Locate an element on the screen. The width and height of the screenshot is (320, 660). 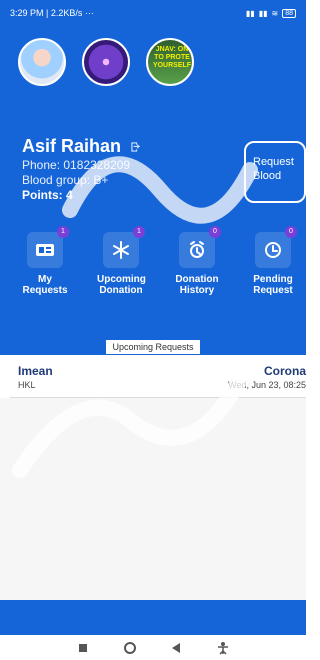
donation-history-button: 0 Donation History is located at coordinates (197, 261).